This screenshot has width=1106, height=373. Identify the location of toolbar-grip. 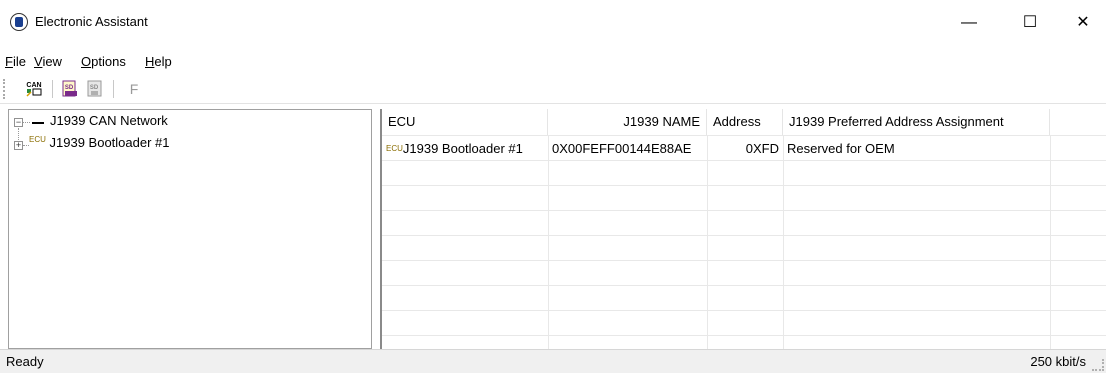
(5, 89).